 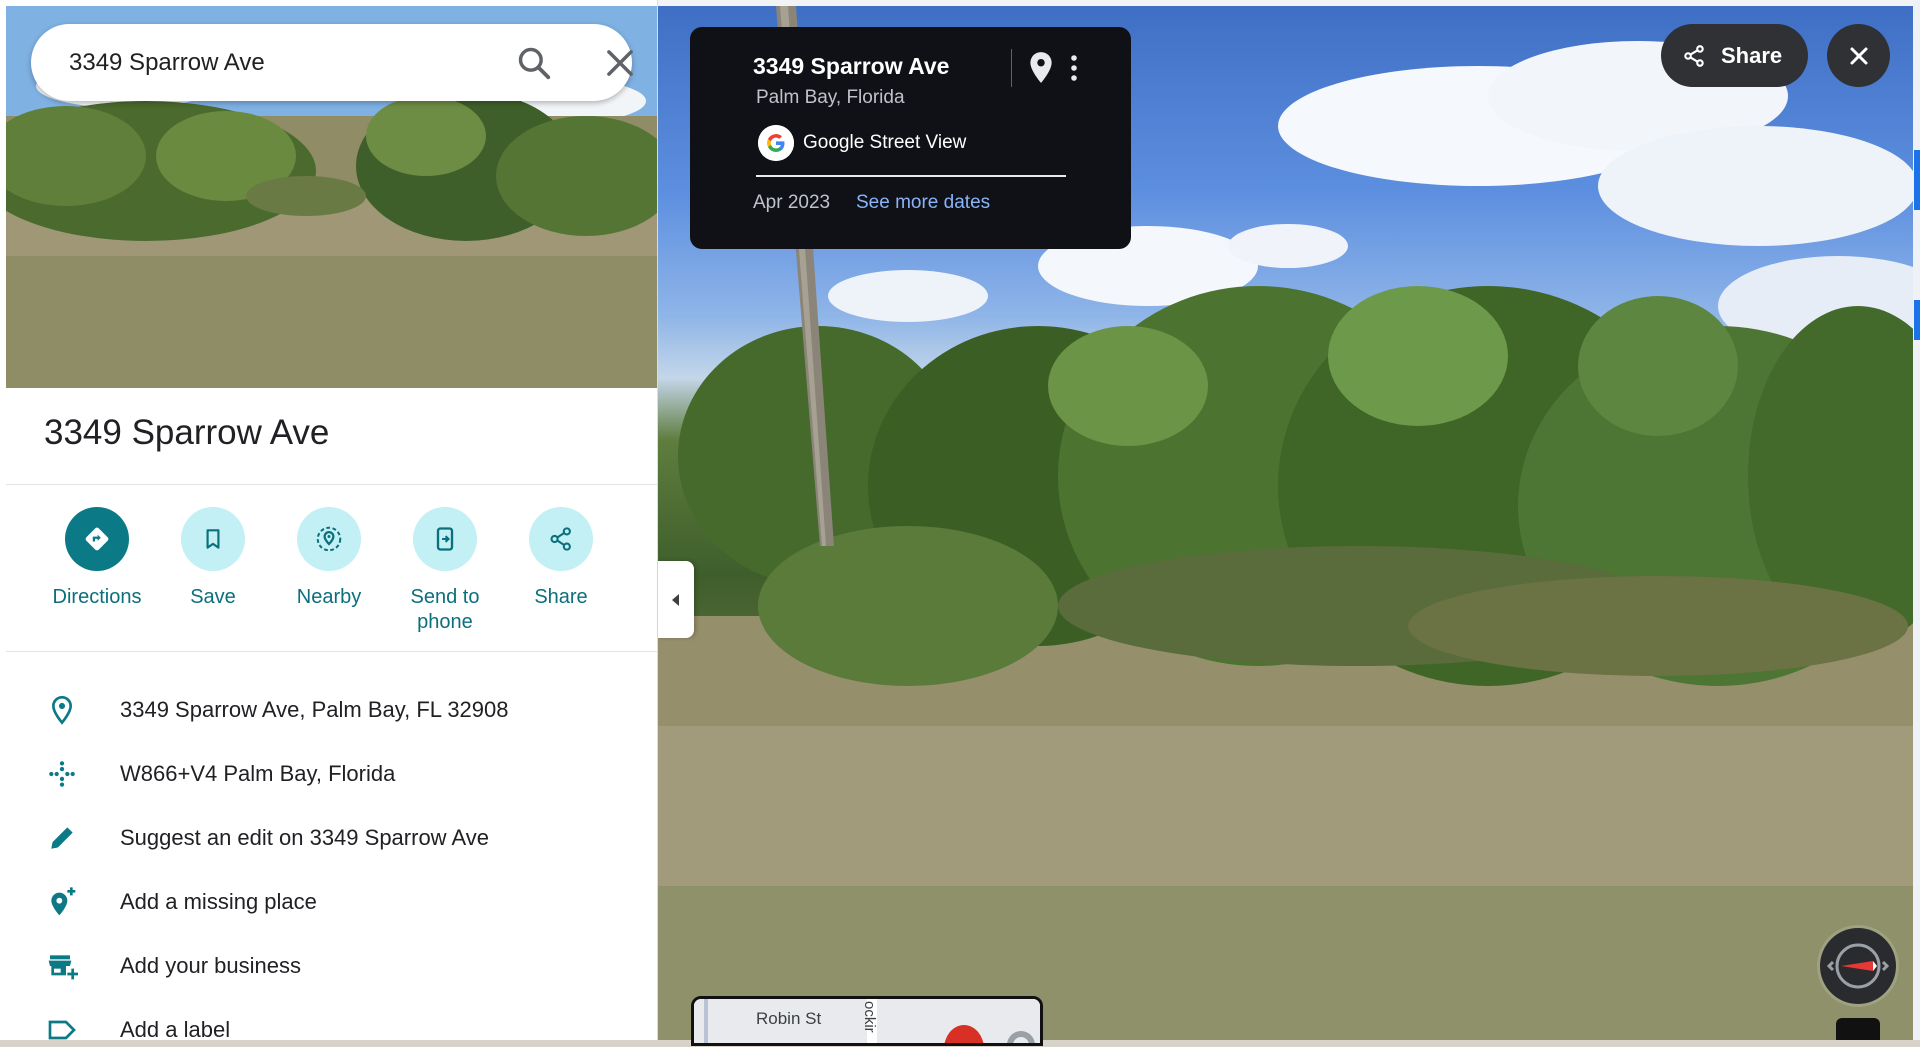 What do you see at coordinates (213, 597) in the screenshot?
I see `save-label: Save` at bounding box center [213, 597].